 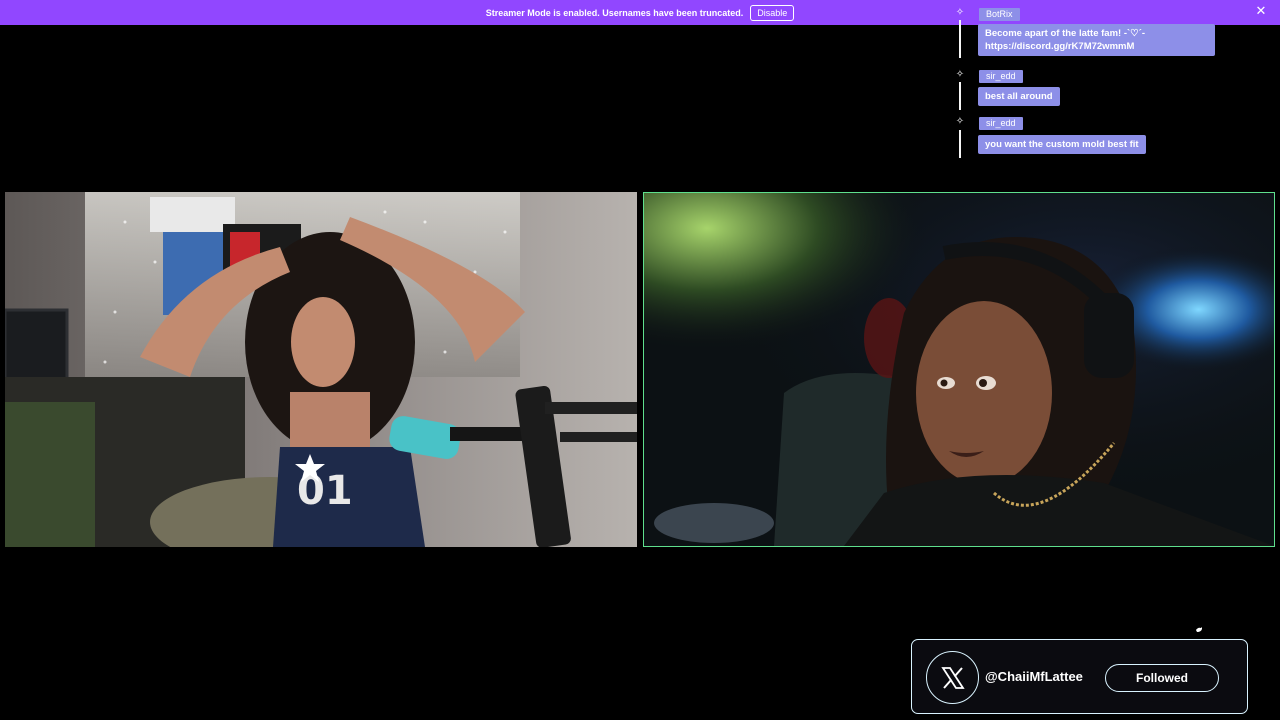 What do you see at coordinates (1060, 46) in the screenshot?
I see `chat-message-link: https://discord.gg/rK7M72wmmM` at bounding box center [1060, 46].